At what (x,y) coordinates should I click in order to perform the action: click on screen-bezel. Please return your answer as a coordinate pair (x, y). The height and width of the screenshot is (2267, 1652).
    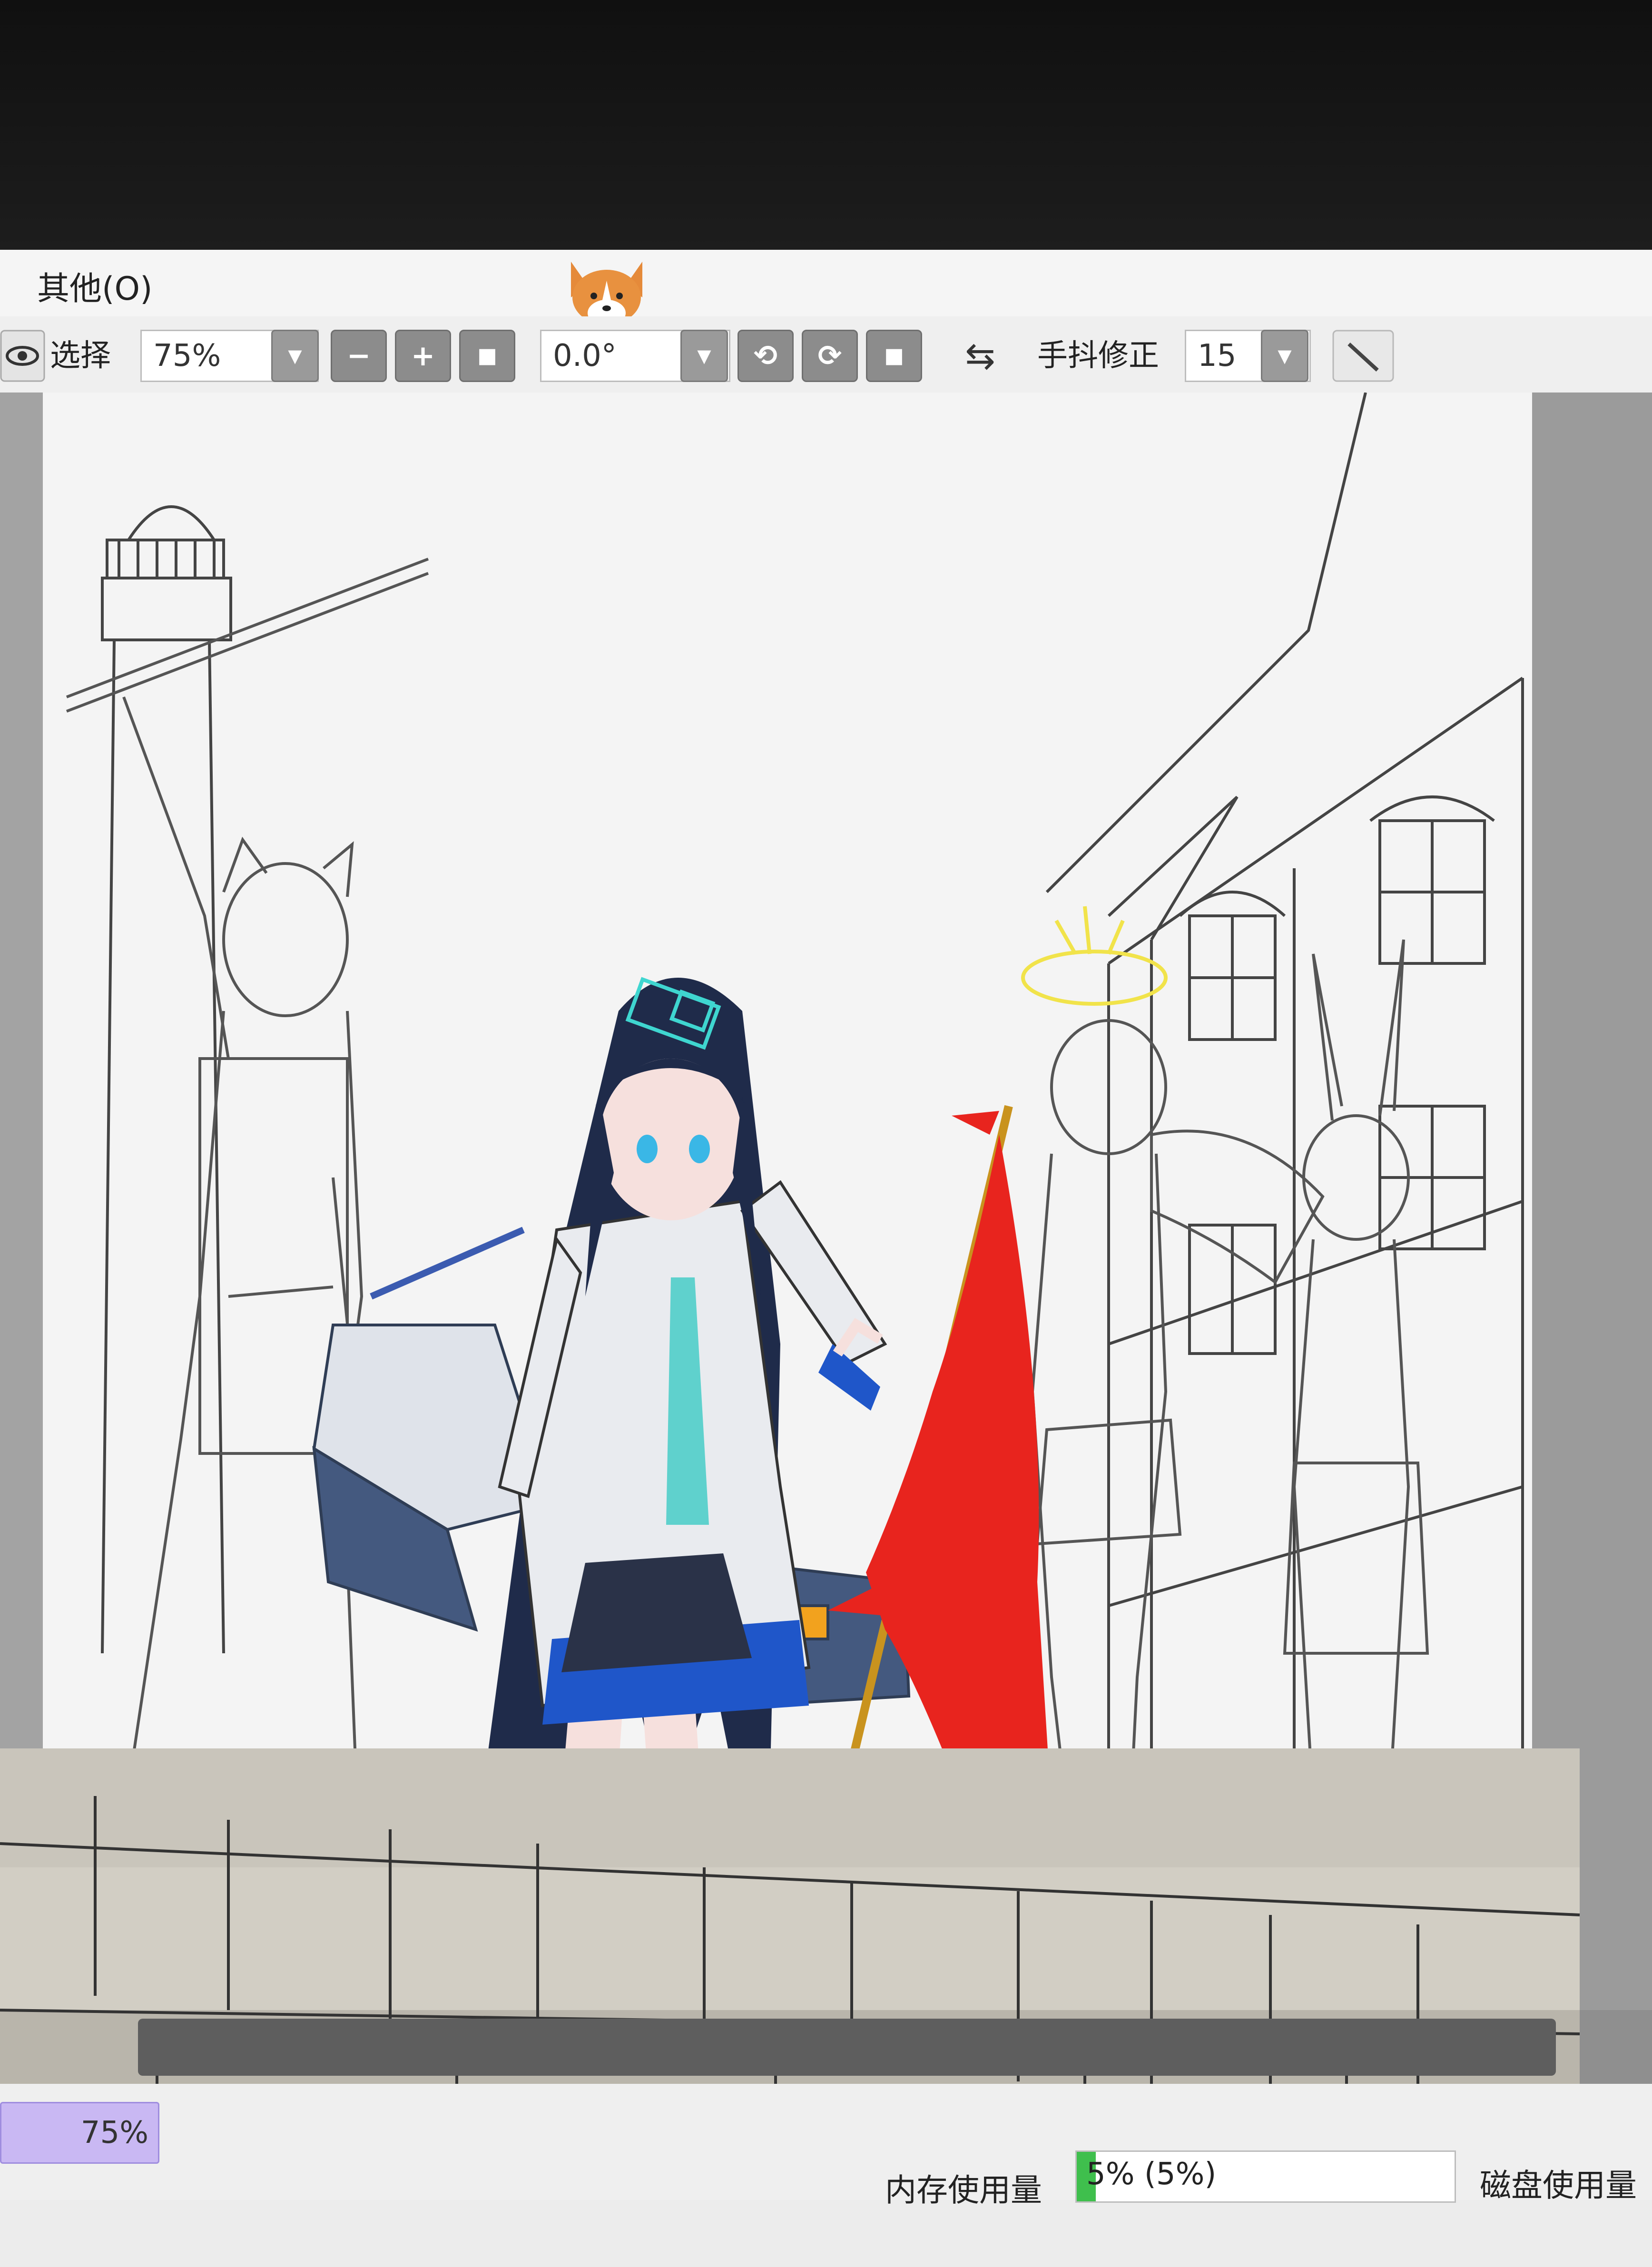
    Looking at the image, I should click on (826, 125).